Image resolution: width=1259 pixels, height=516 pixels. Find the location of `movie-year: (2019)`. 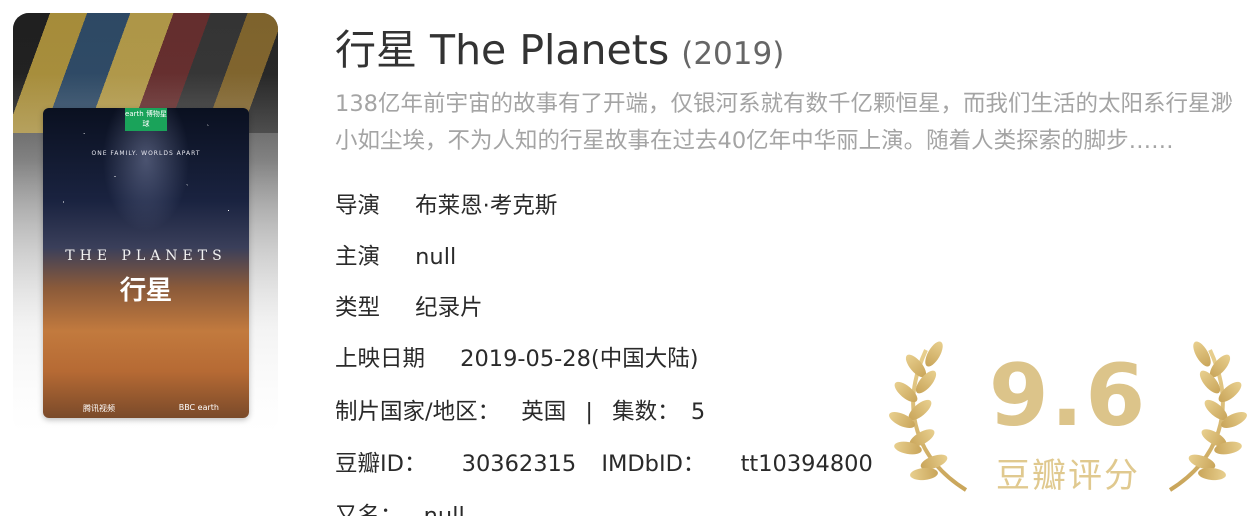

movie-year: (2019) is located at coordinates (733, 54).